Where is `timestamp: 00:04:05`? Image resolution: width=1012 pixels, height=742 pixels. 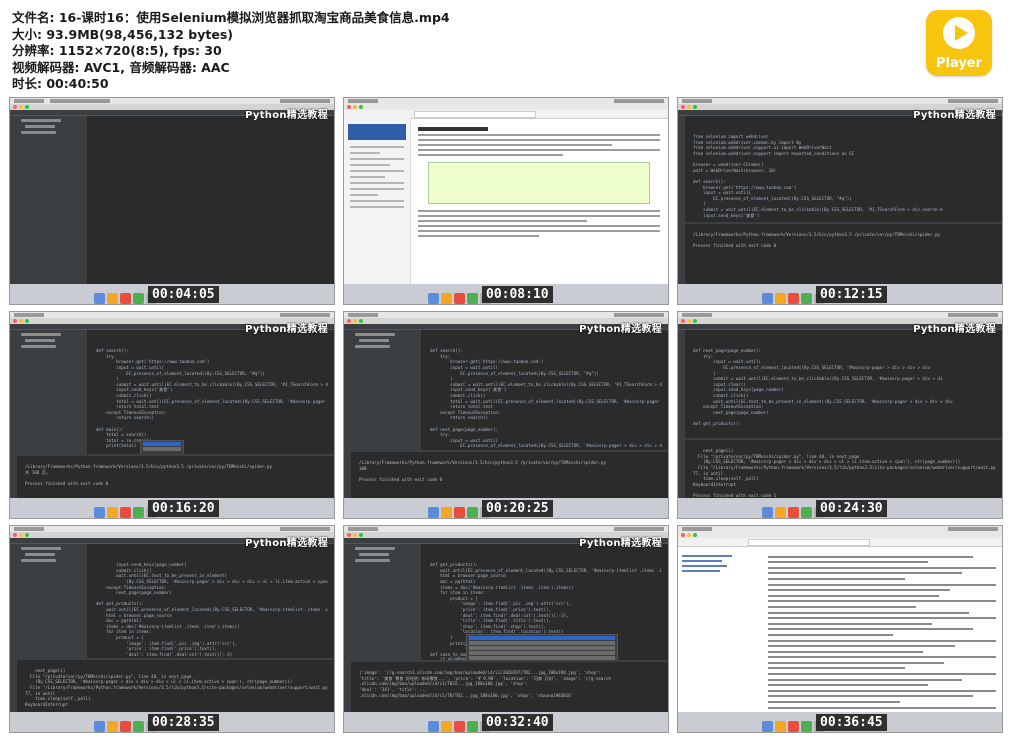 timestamp: 00:04:05 is located at coordinates (183, 294).